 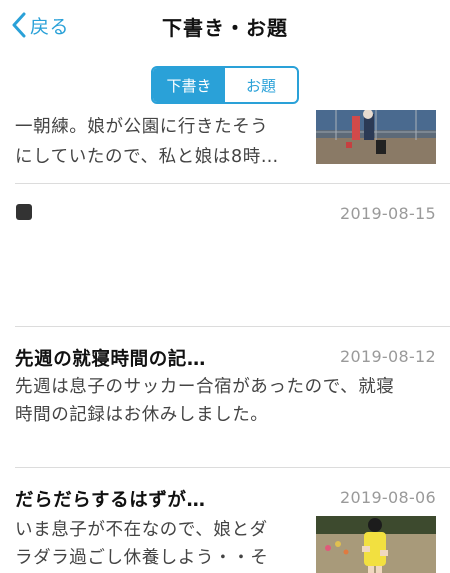 I want to click on item-date: 2019-08-12, so click(x=388, y=356).